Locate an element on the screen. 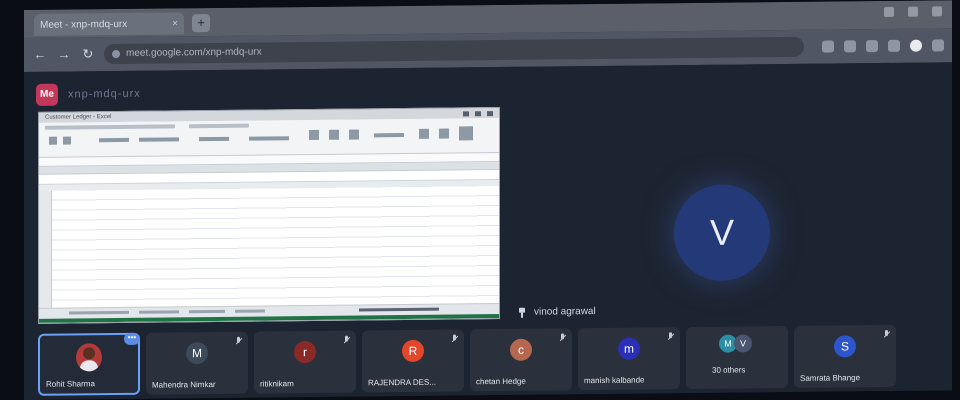 Image resolution: width=960 pixels, height=400 pixels. participant-avatar: M is located at coordinates (197, 353).